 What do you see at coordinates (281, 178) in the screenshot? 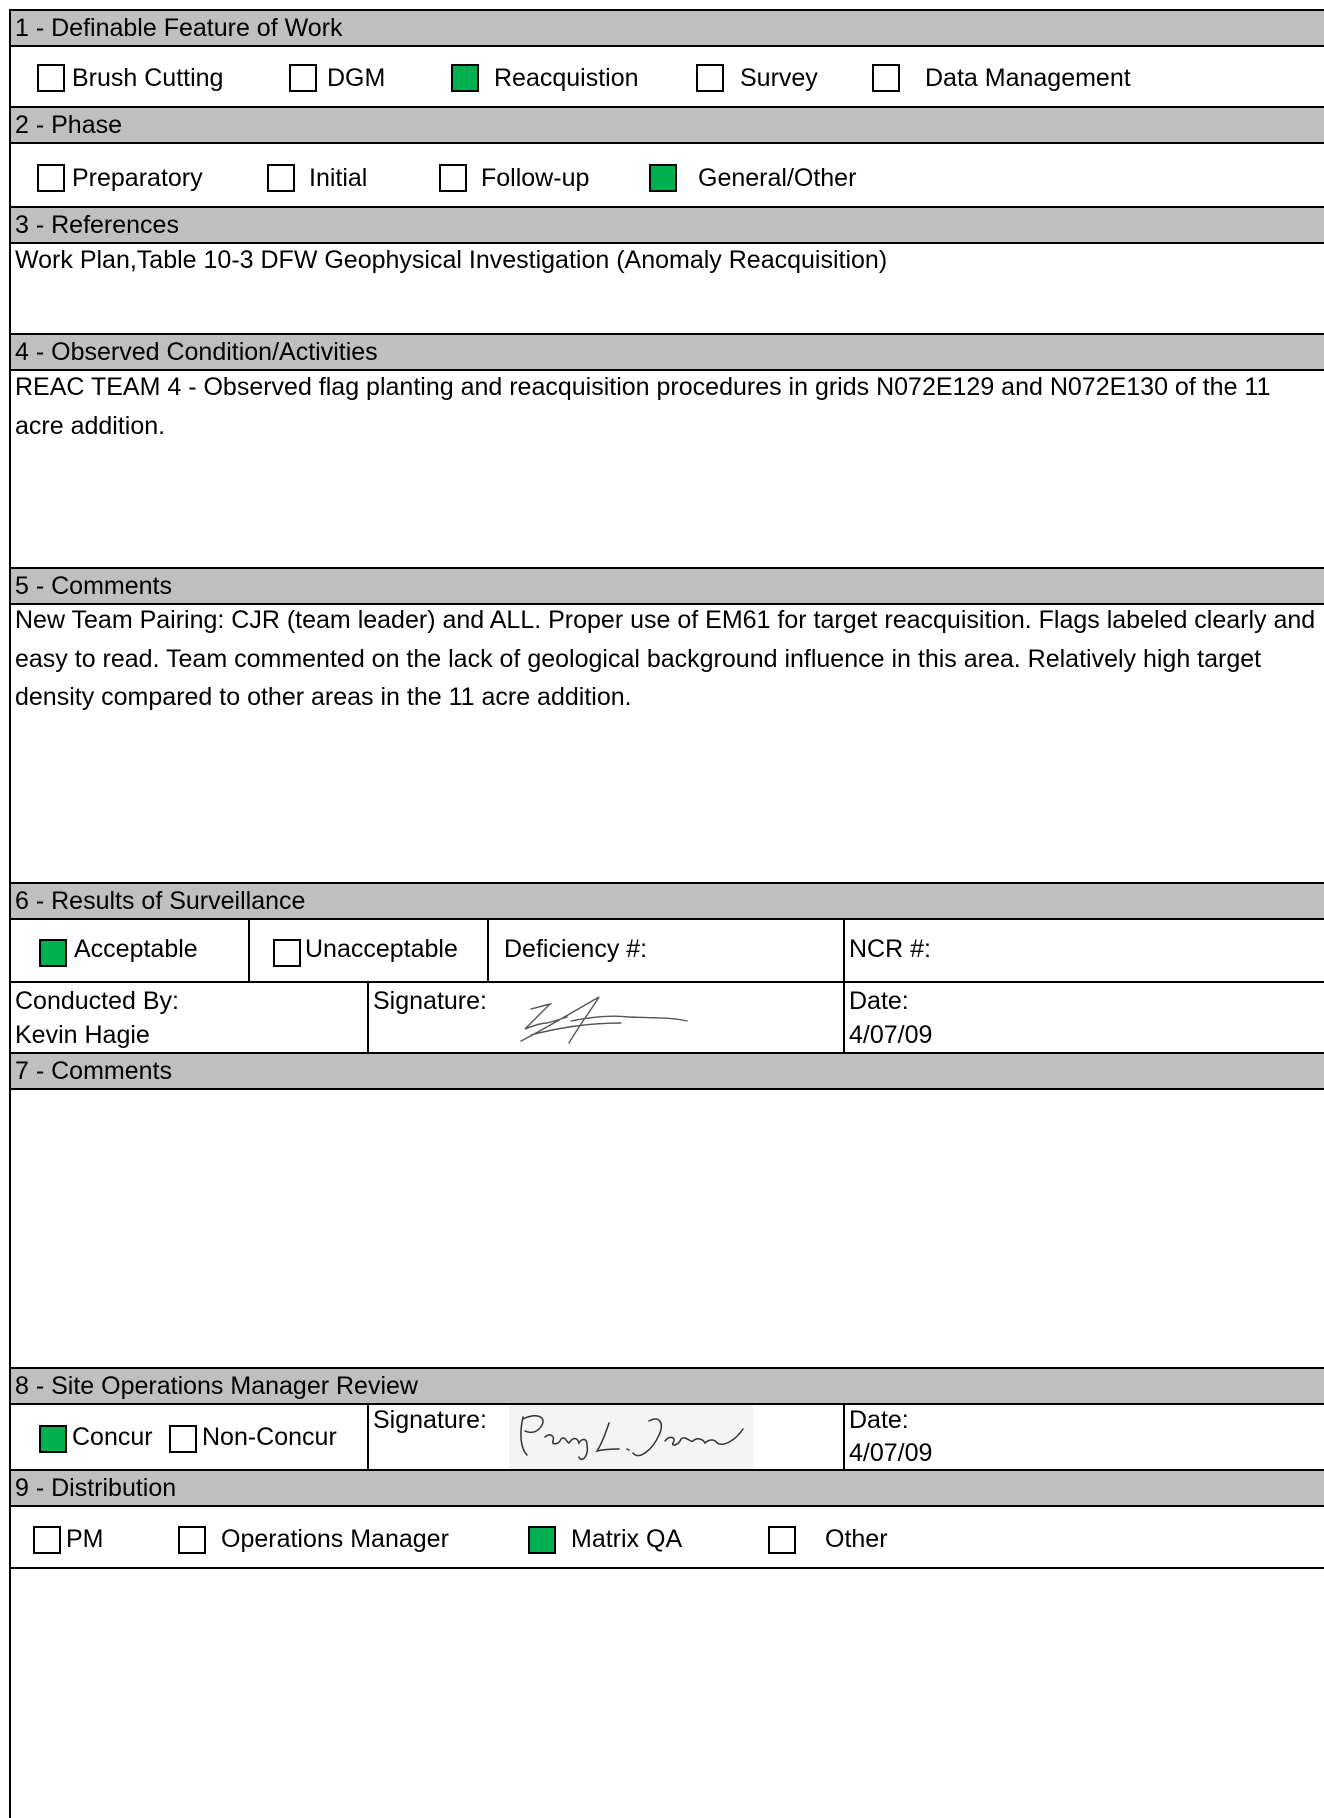
I see `checkbox-initial` at bounding box center [281, 178].